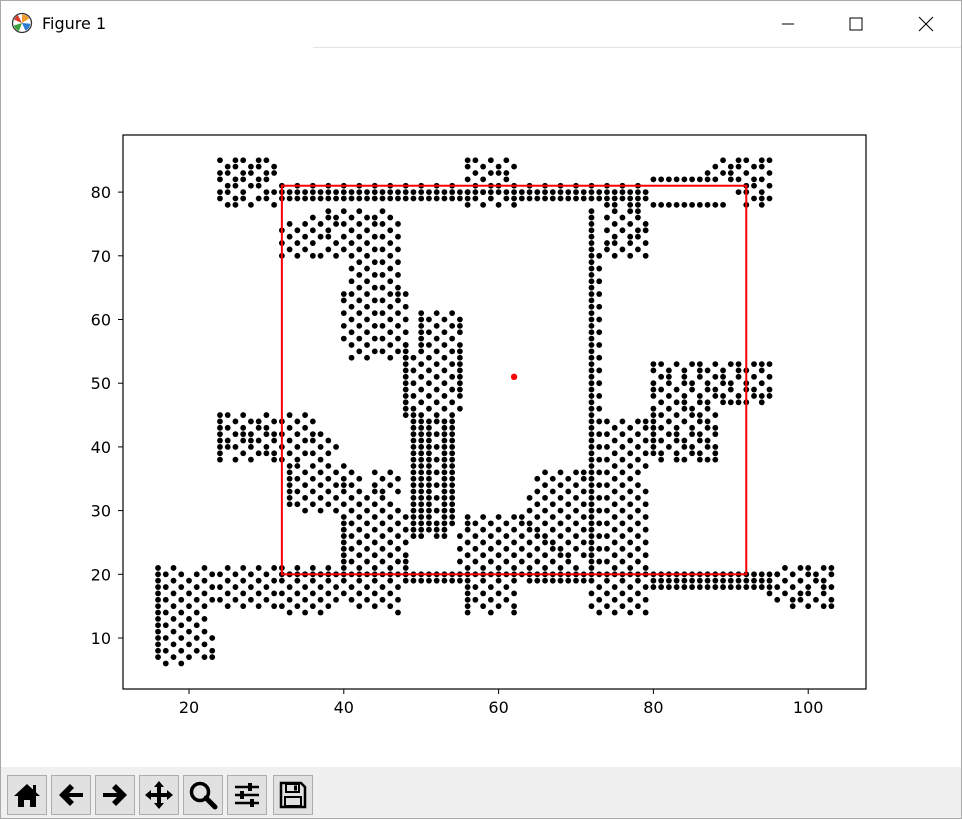 The width and height of the screenshot is (962, 819). I want to click on forward-button, so click(115, 795).